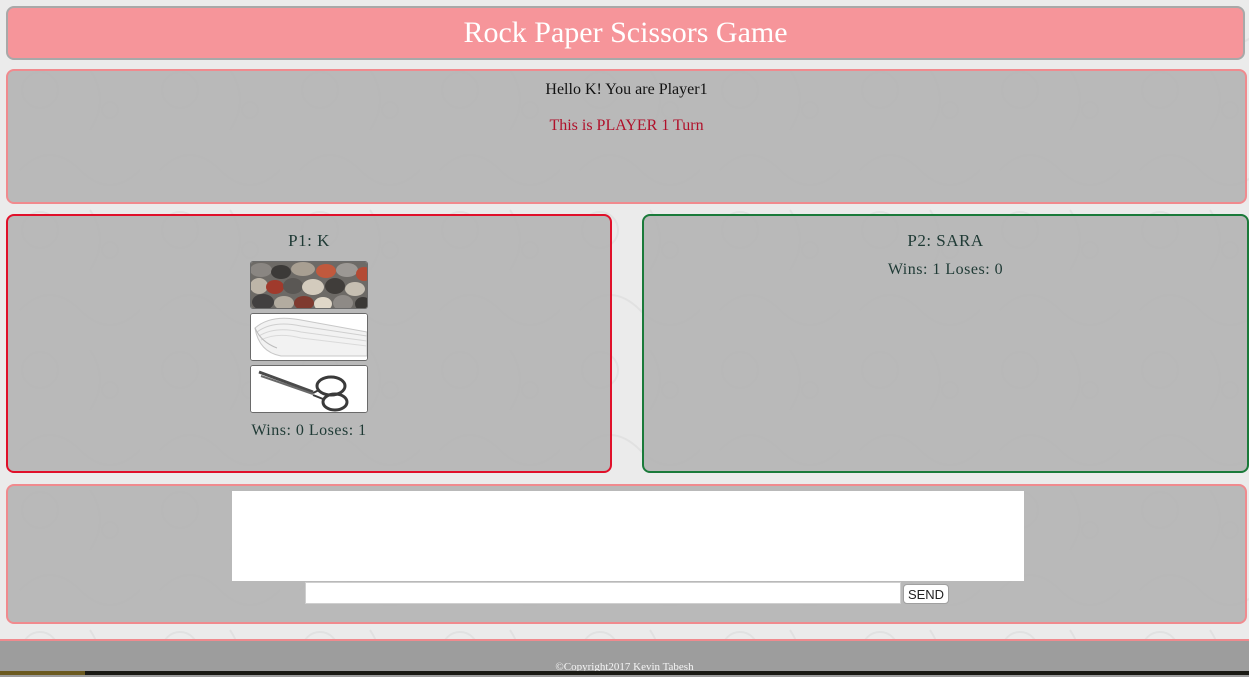  I want to click on bottom-strip, so click(624, 673).